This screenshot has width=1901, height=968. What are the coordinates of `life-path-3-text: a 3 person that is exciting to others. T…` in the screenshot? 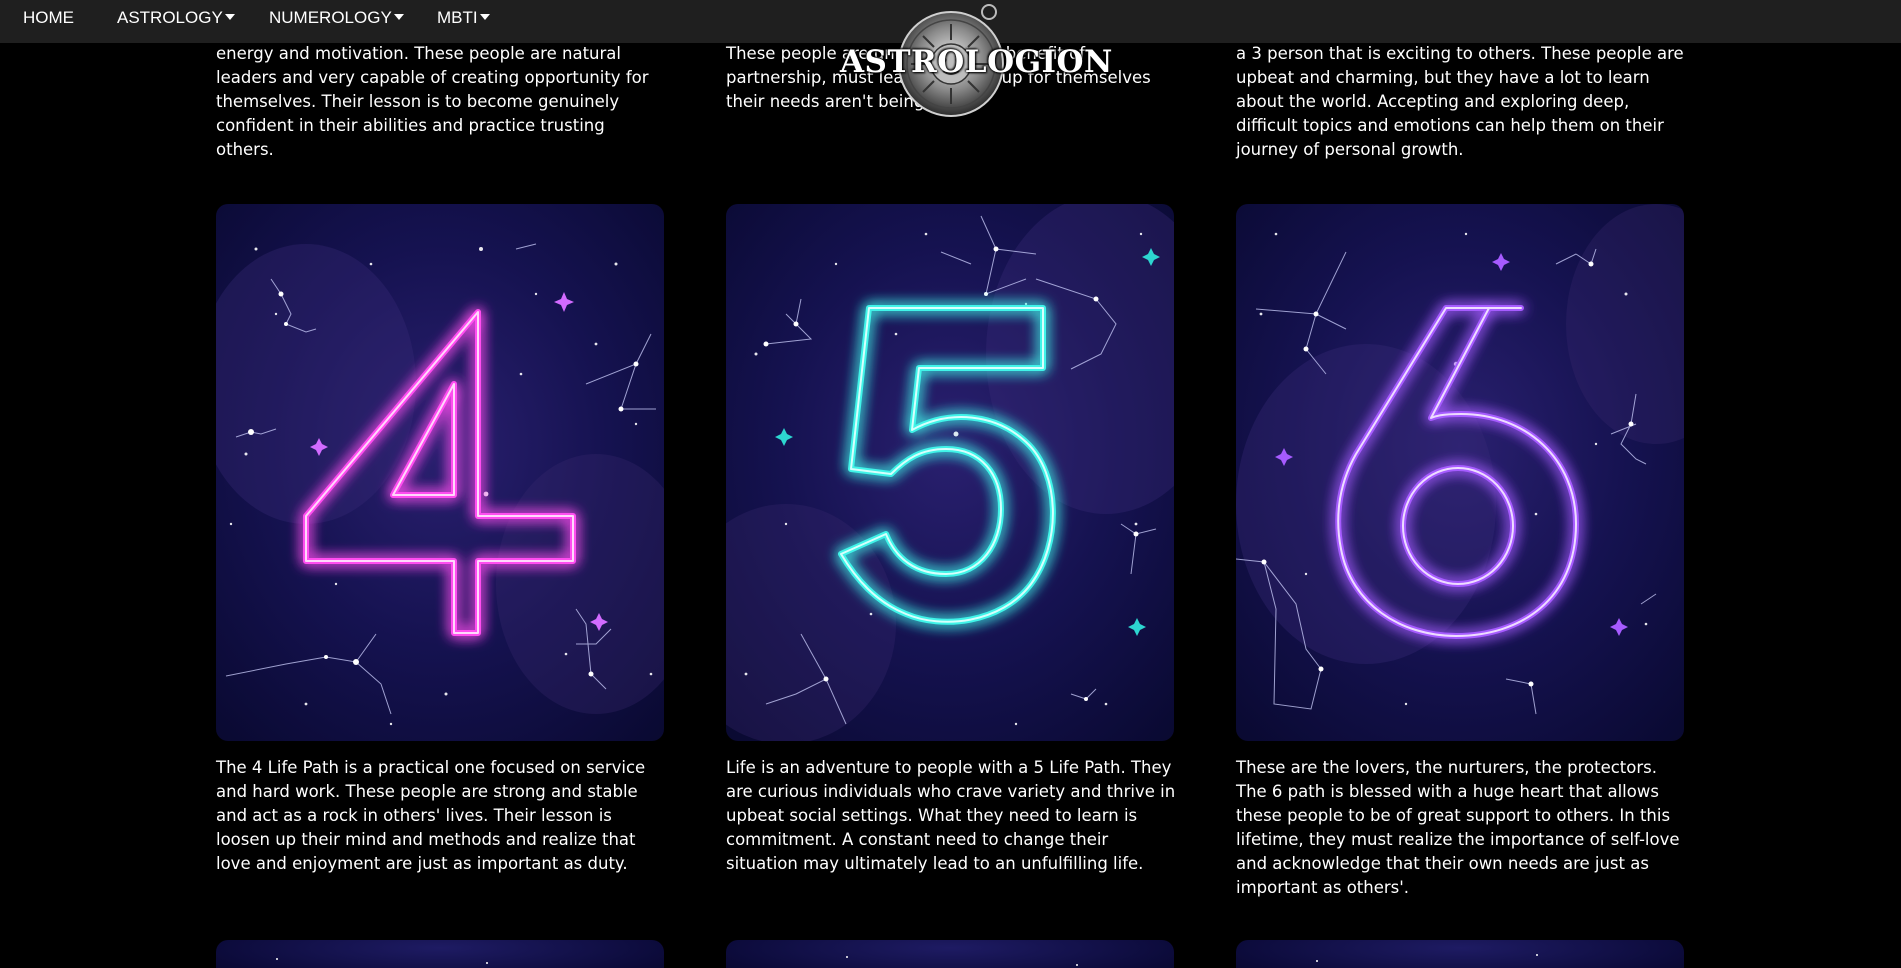 It's located at (1460, 101).